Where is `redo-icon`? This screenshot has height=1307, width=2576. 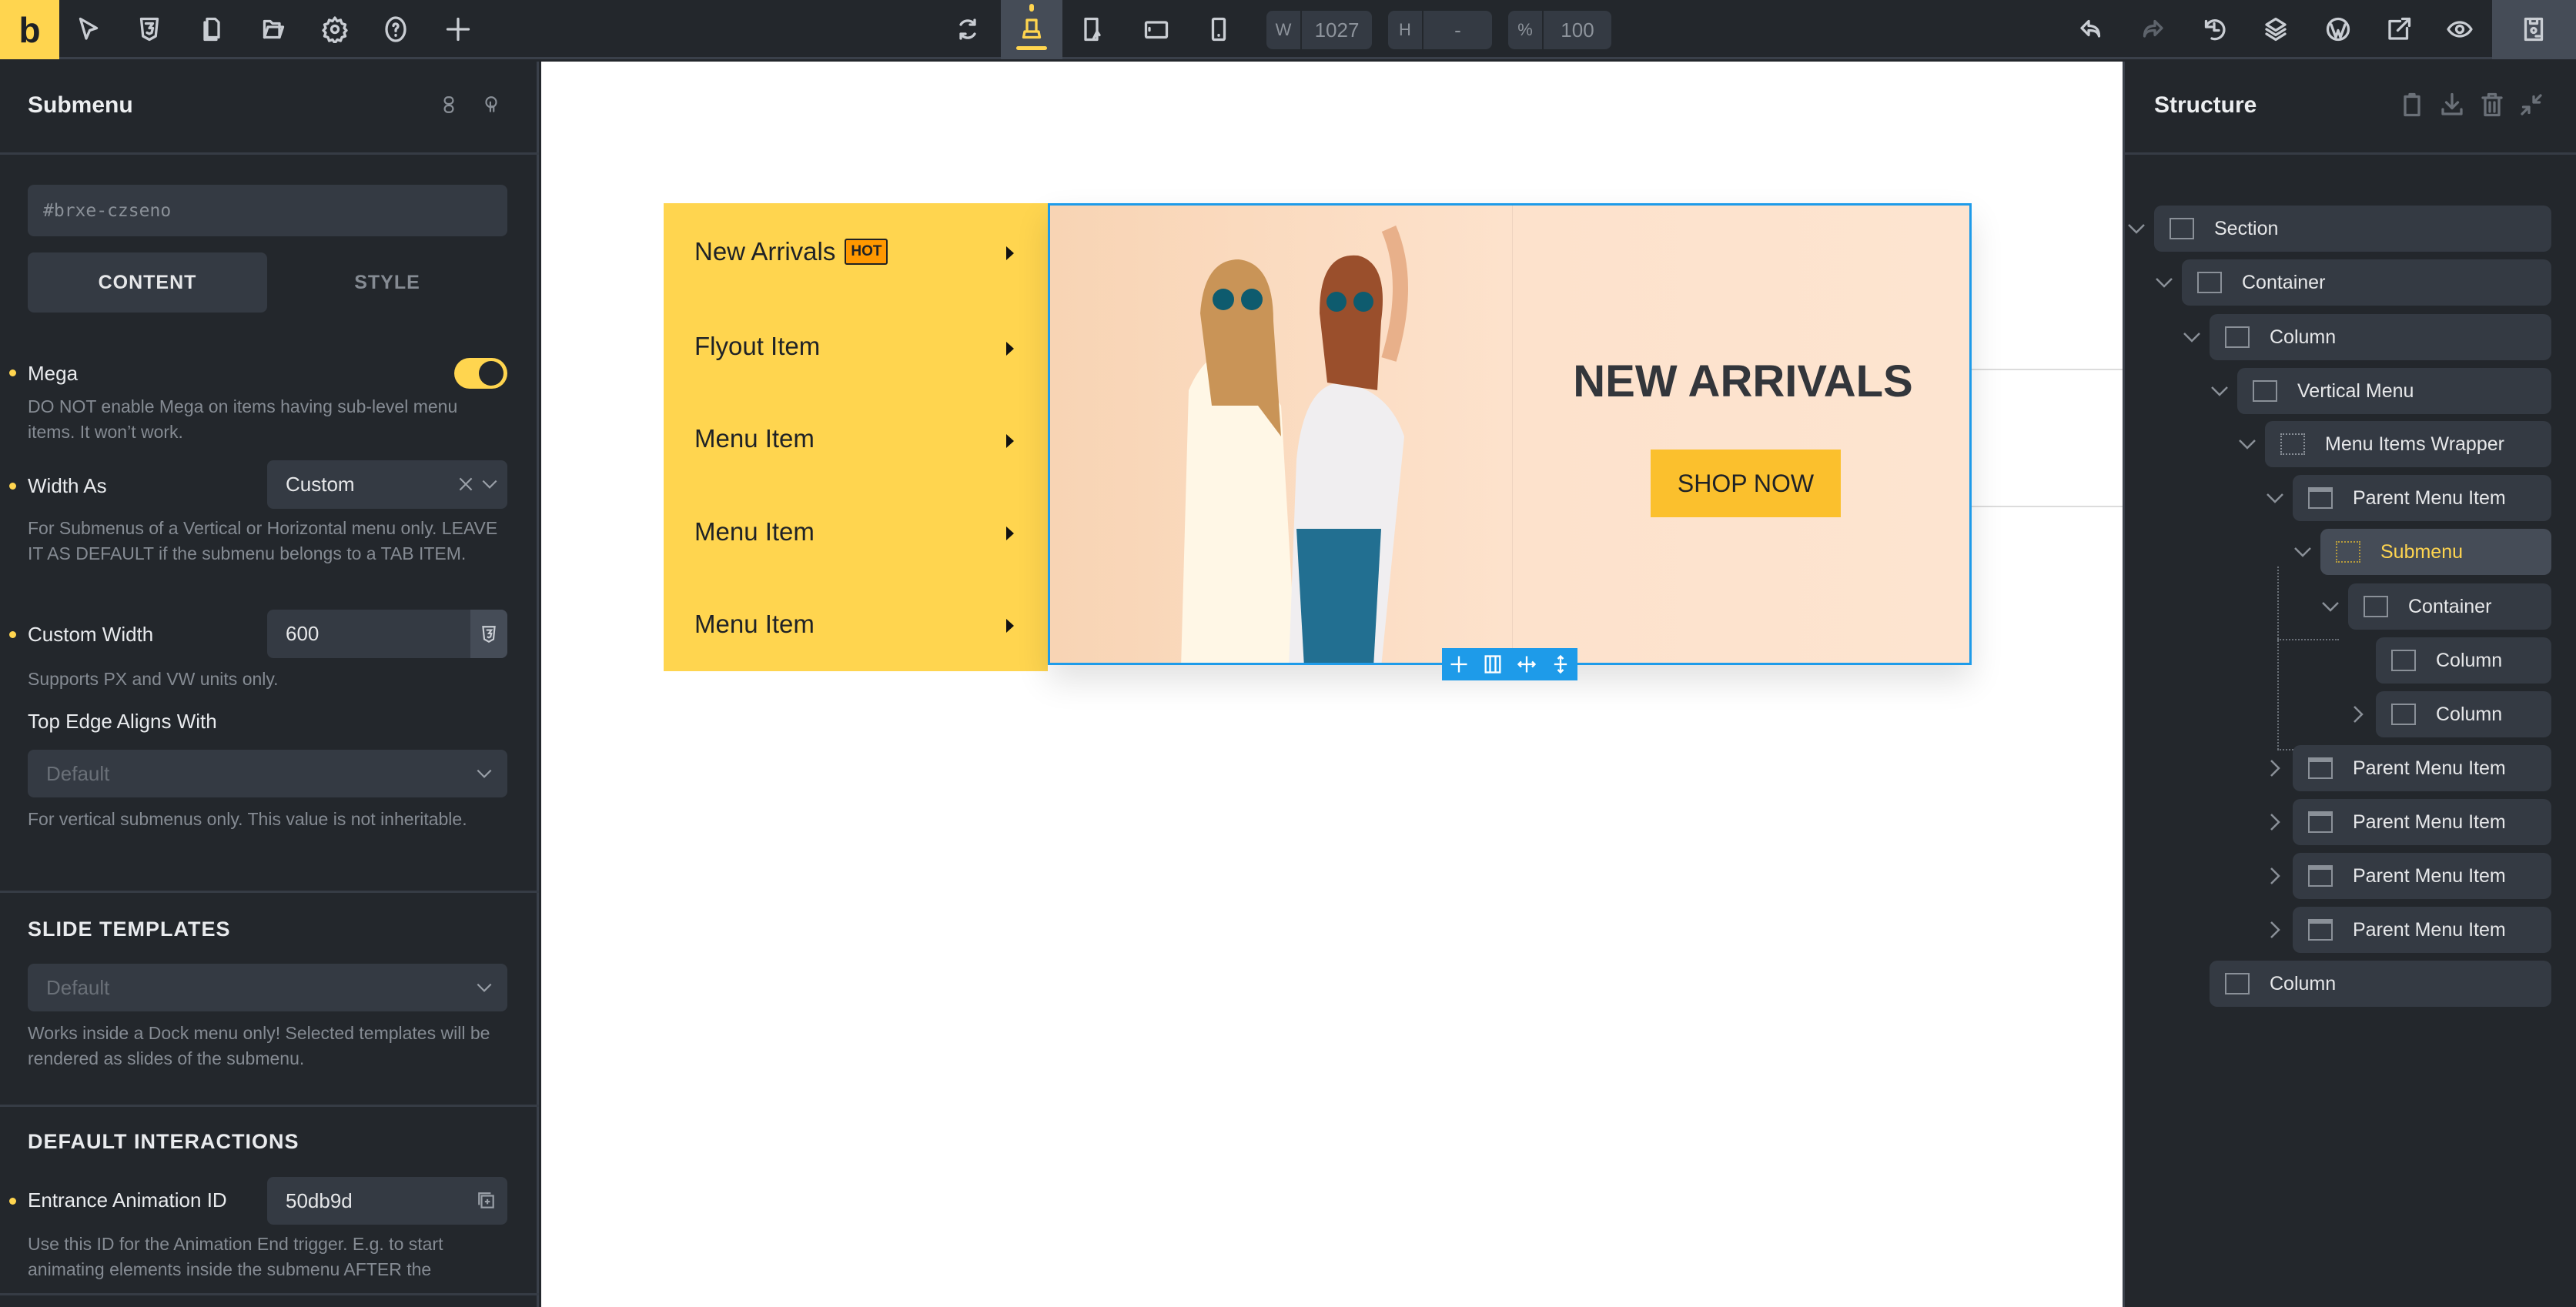 redo-icon is located at coordinates (2153, 29).